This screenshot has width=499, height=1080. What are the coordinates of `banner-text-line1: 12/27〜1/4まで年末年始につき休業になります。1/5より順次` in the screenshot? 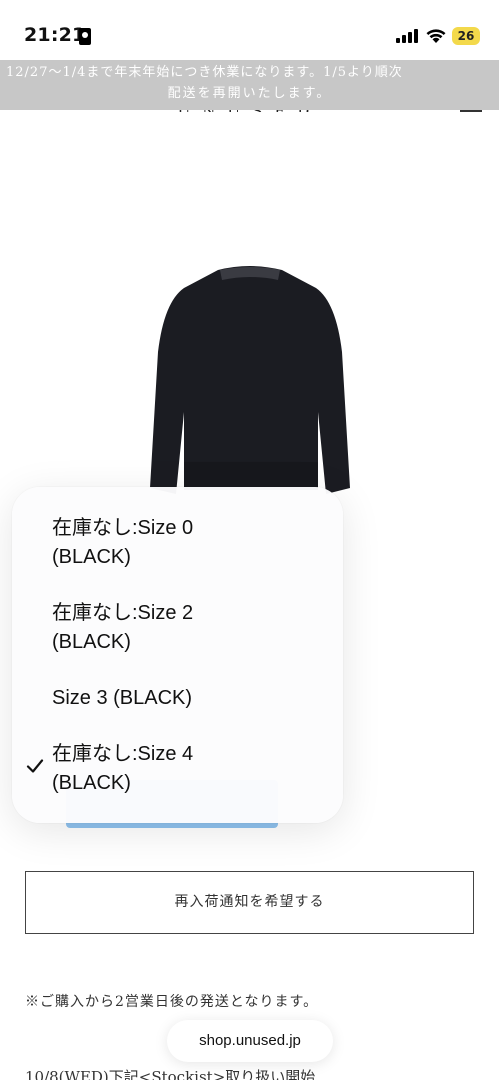 It's located at (204, 72).